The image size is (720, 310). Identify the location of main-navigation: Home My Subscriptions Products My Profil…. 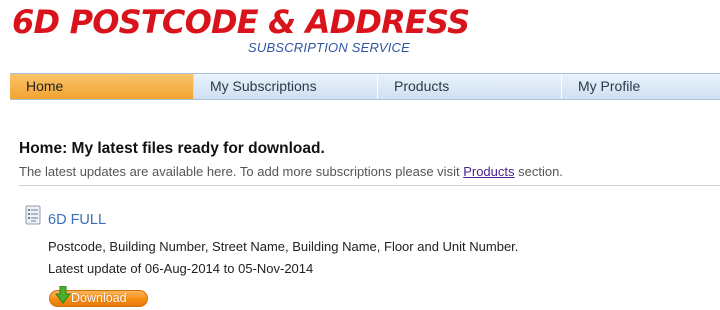
(365, 86).